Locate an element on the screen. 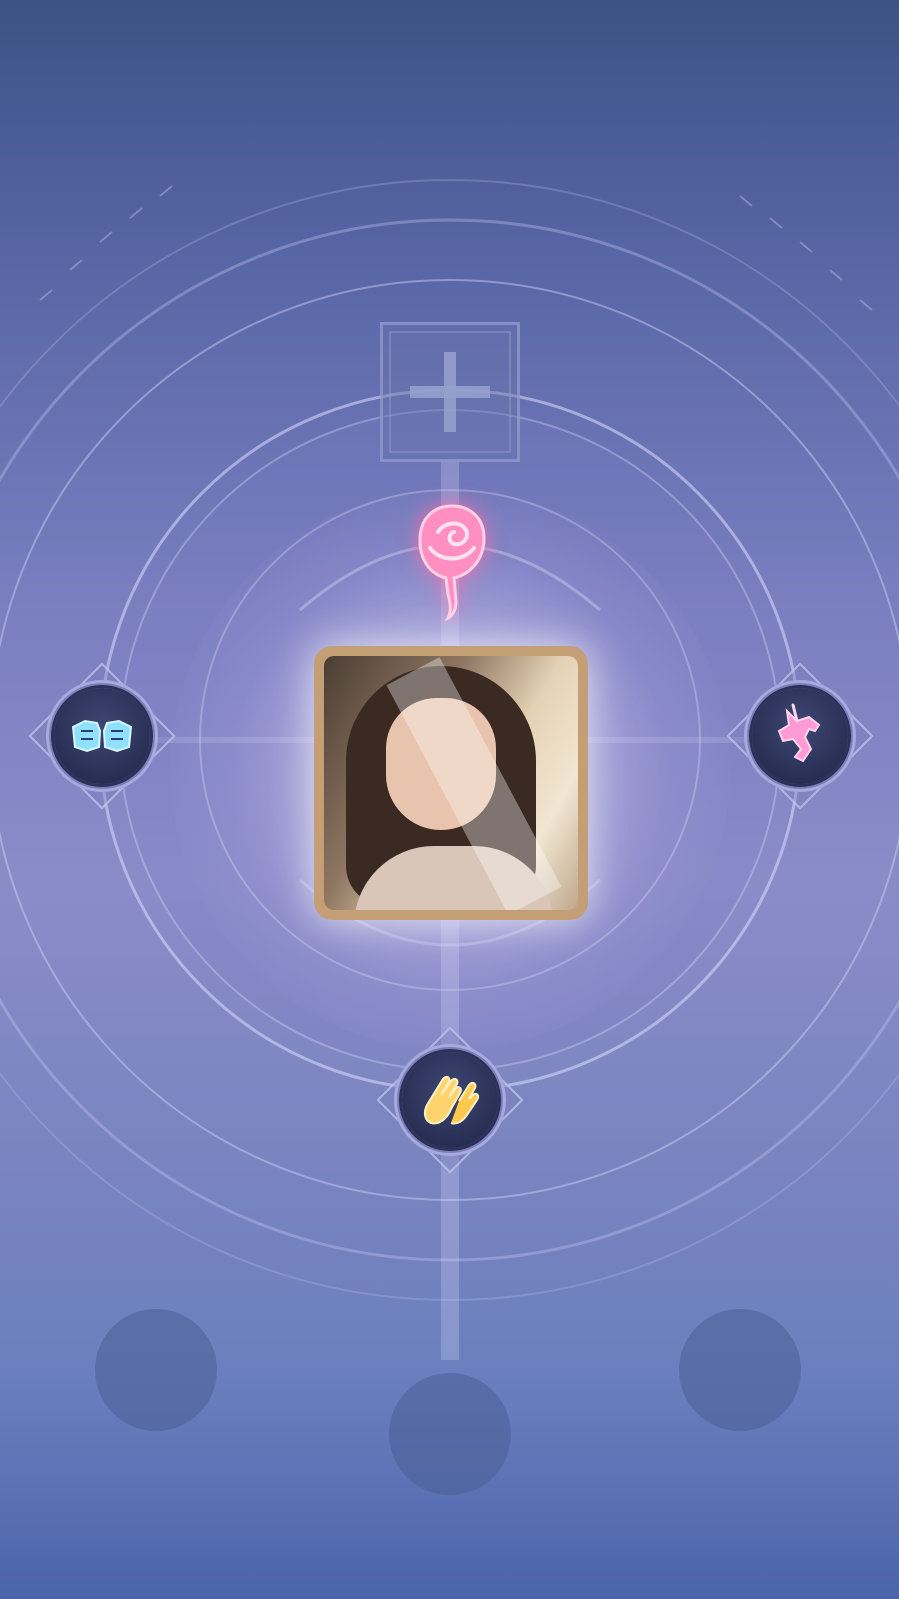 This screenshot has height=1599, width=899. clapping-hands-icon is located at coordinates (451, 1100).